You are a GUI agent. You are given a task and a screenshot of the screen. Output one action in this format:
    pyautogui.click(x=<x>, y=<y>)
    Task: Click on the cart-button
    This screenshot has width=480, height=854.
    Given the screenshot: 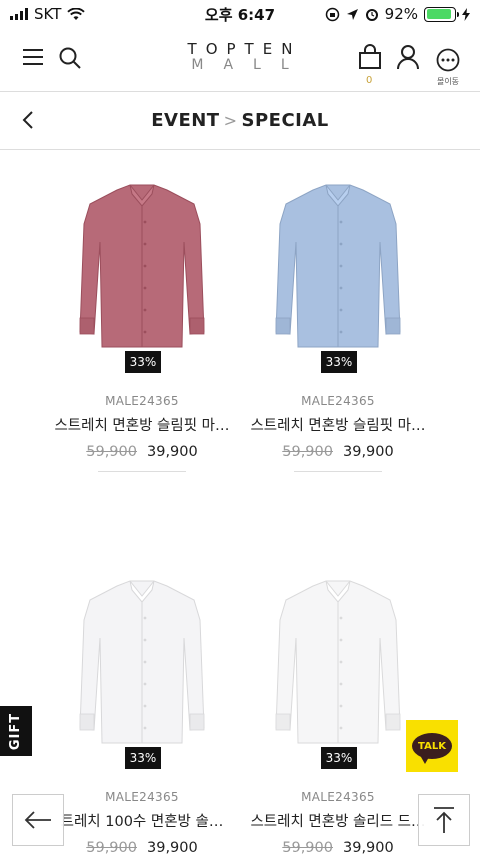 What is the action you would take?
    pyautogui.click(x=370, y=57)
    